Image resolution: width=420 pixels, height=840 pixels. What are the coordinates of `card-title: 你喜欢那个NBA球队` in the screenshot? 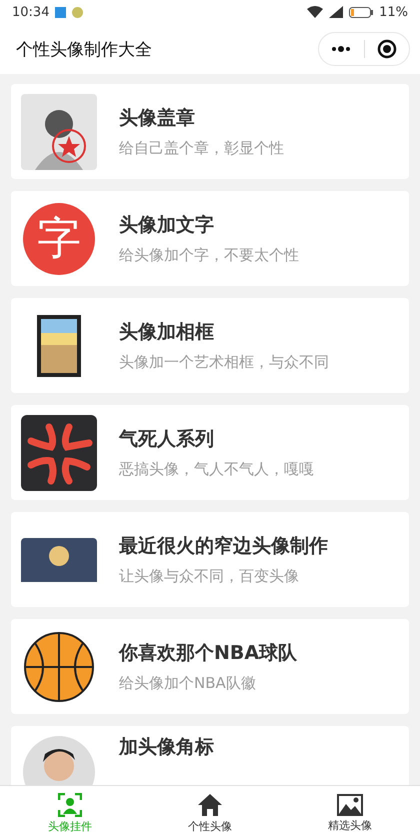 It's located at (208, 653).